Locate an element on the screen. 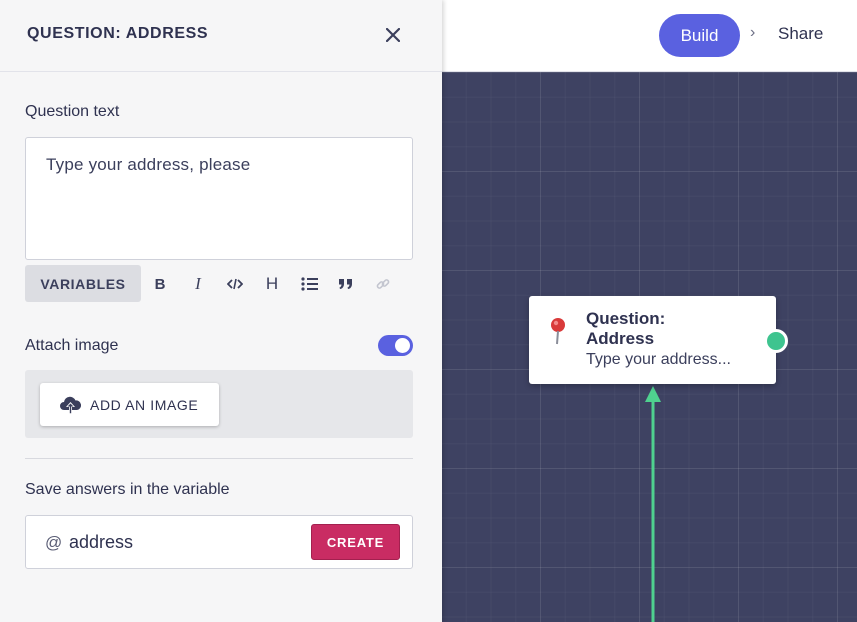 The image size is (857, 622). save-answers-label: Save answers in the variable is located at coordinates (127, 489).